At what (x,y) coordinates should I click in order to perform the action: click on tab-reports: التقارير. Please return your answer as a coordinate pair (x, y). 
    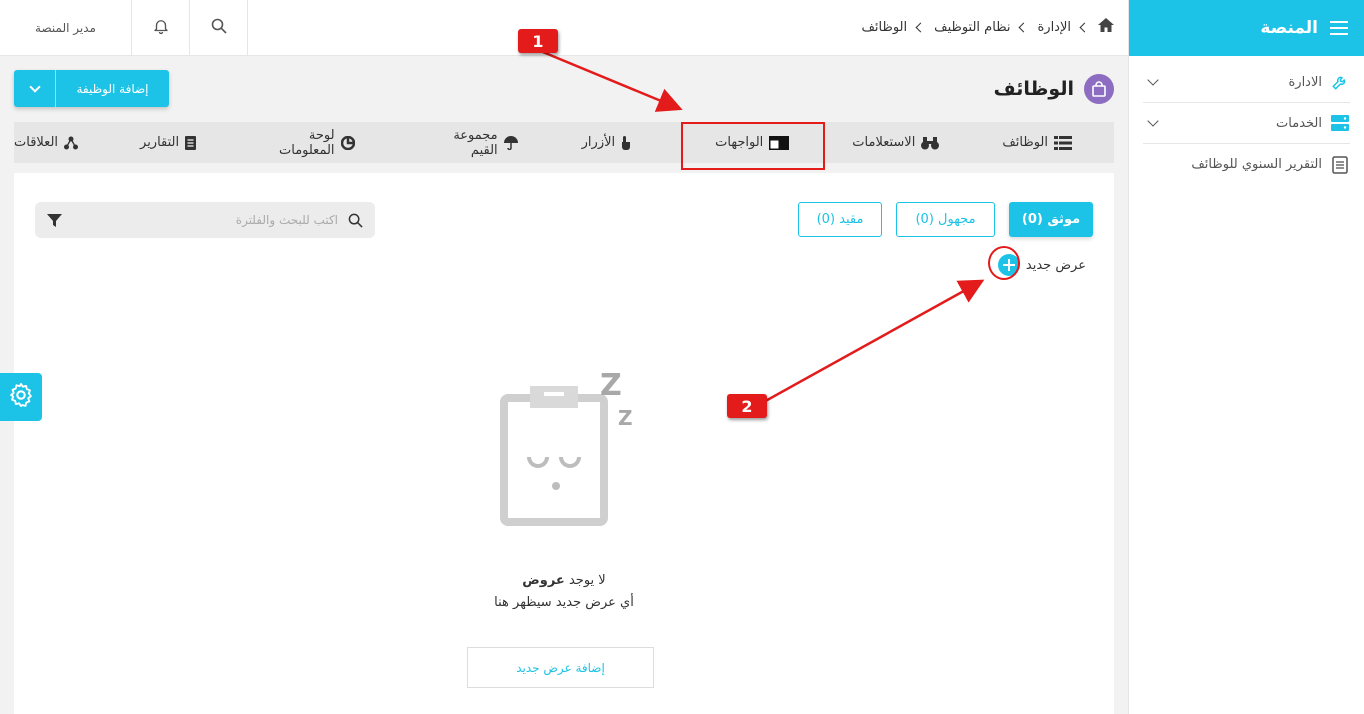
    Looking at the image, I should click on (168, 142).